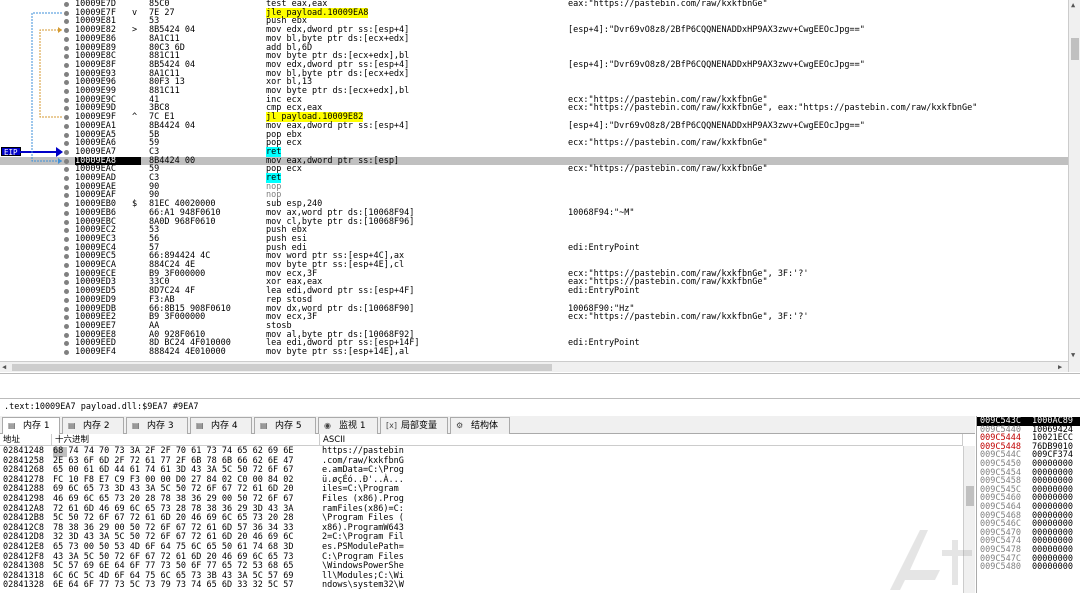  Describe the element at coordinates (534, 135) in the screenshot. I see `disasm-row: 10009EA5 5B pop ebx` at that location.